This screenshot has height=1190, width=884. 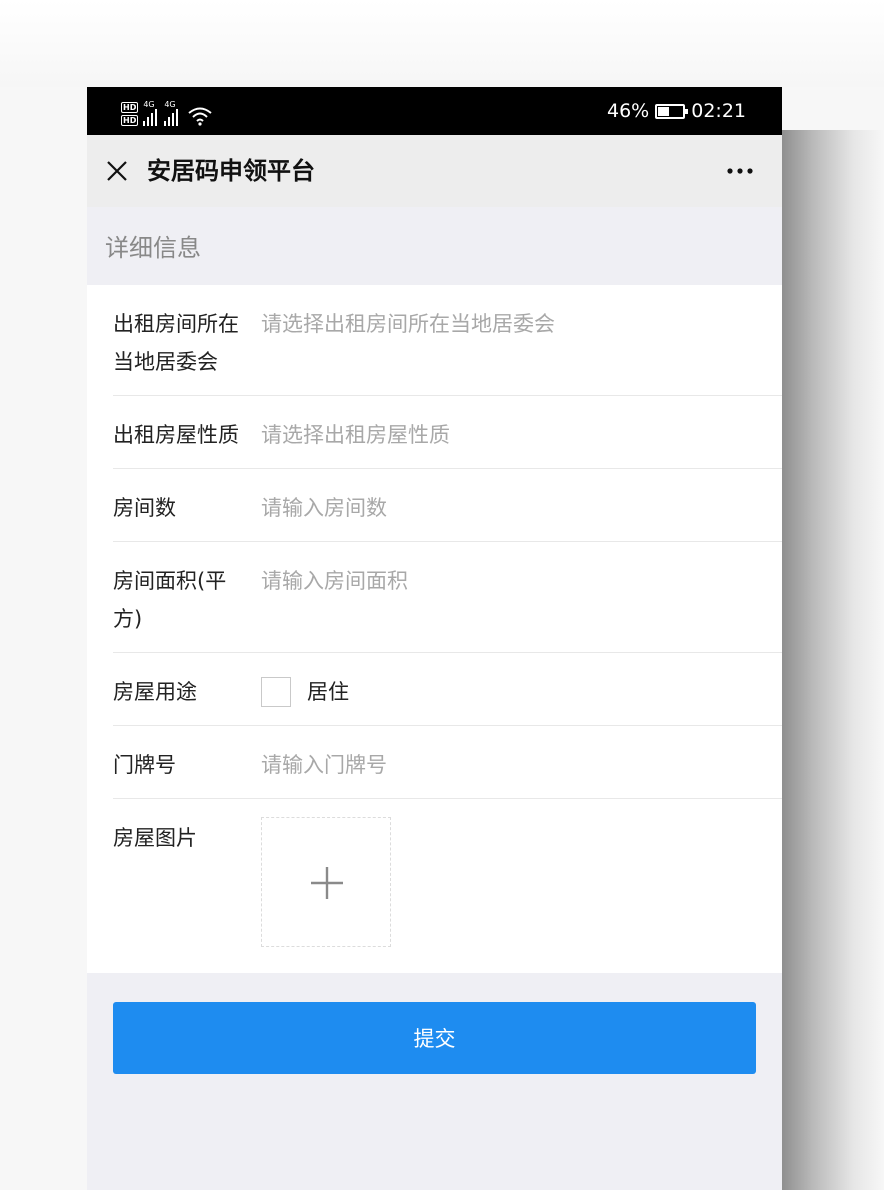 What do you see at coordinates (447, 886) in the screenshot?
I see `field-house-photo: 房屋图片` at bounding box center [447, 886].